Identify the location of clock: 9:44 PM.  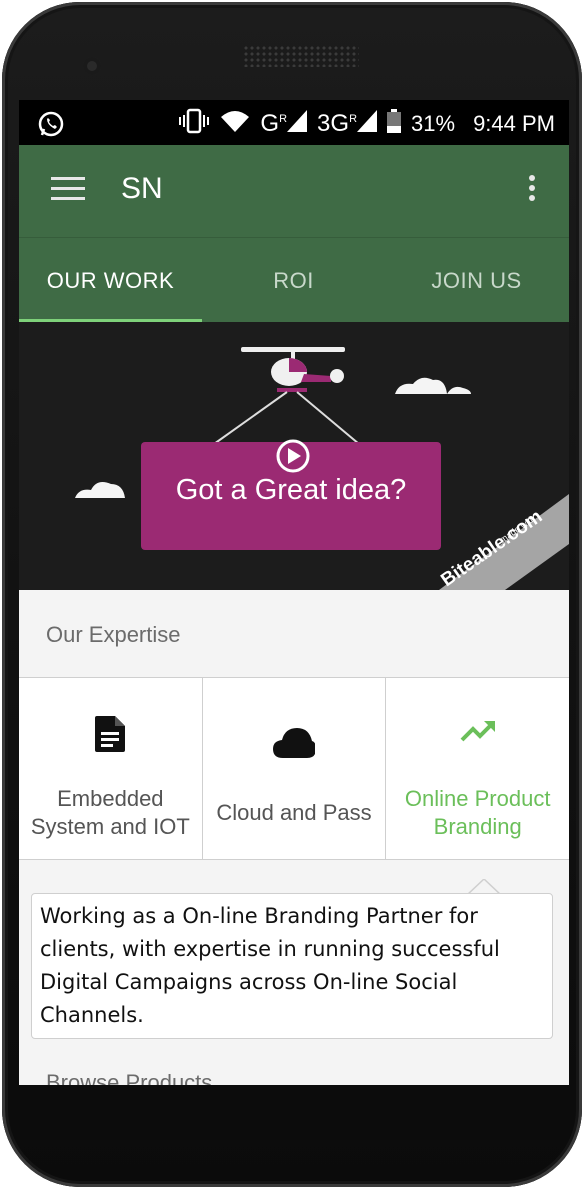
(514, 123).